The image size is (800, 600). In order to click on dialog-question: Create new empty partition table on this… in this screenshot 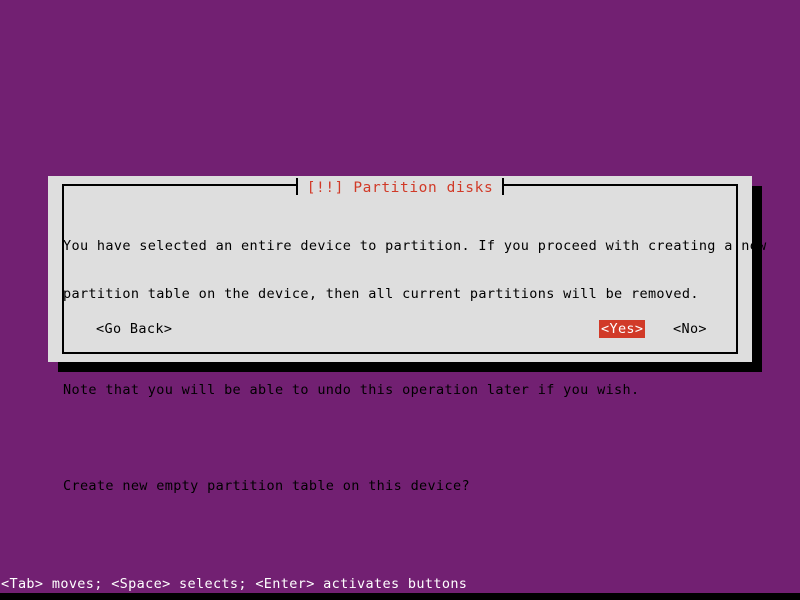, I will do `click(266, 486)`.